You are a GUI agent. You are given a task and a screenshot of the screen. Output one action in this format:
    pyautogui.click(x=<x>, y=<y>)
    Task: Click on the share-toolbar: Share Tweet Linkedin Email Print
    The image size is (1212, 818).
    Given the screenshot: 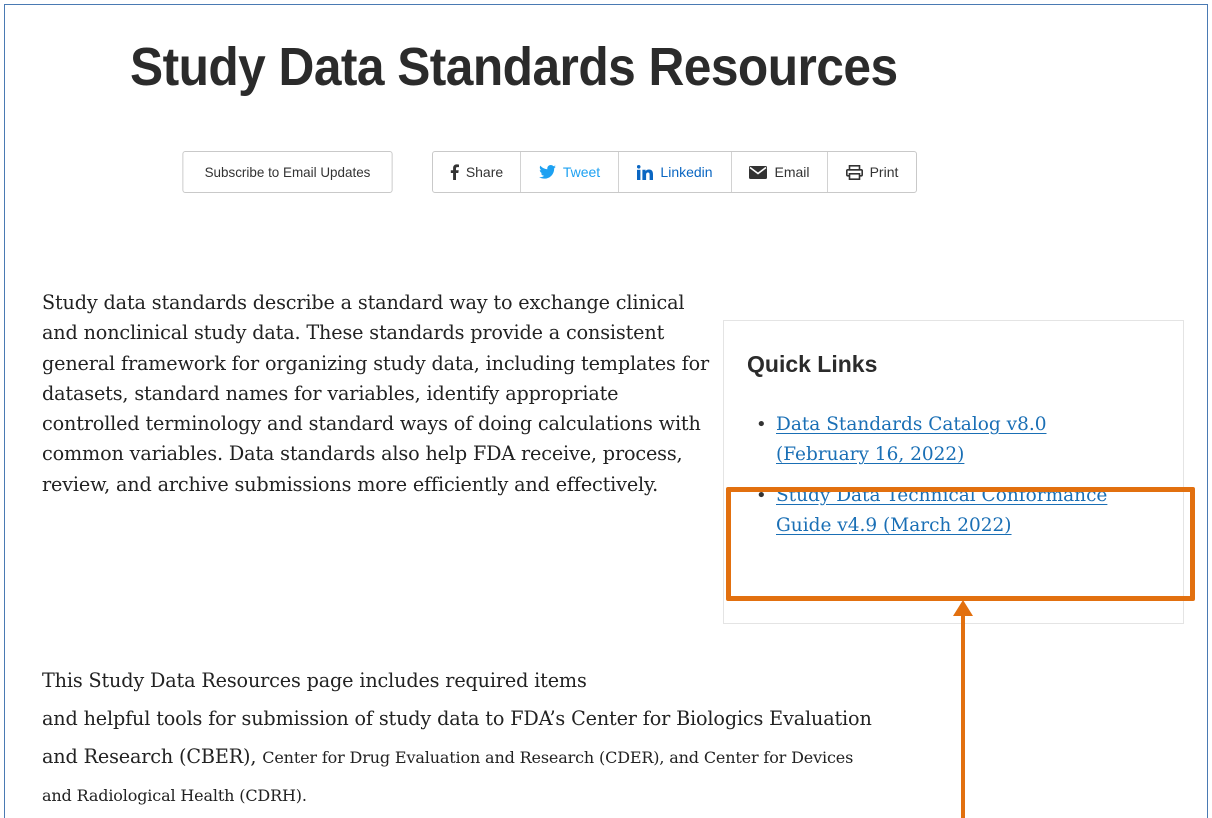 What is the action you would take?
    pyautogui.click(x=674, y=172)
    